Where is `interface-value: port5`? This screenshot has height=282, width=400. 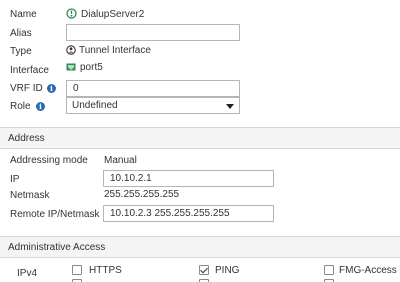 interface-value: port5 is located at coordinates (91, 67).